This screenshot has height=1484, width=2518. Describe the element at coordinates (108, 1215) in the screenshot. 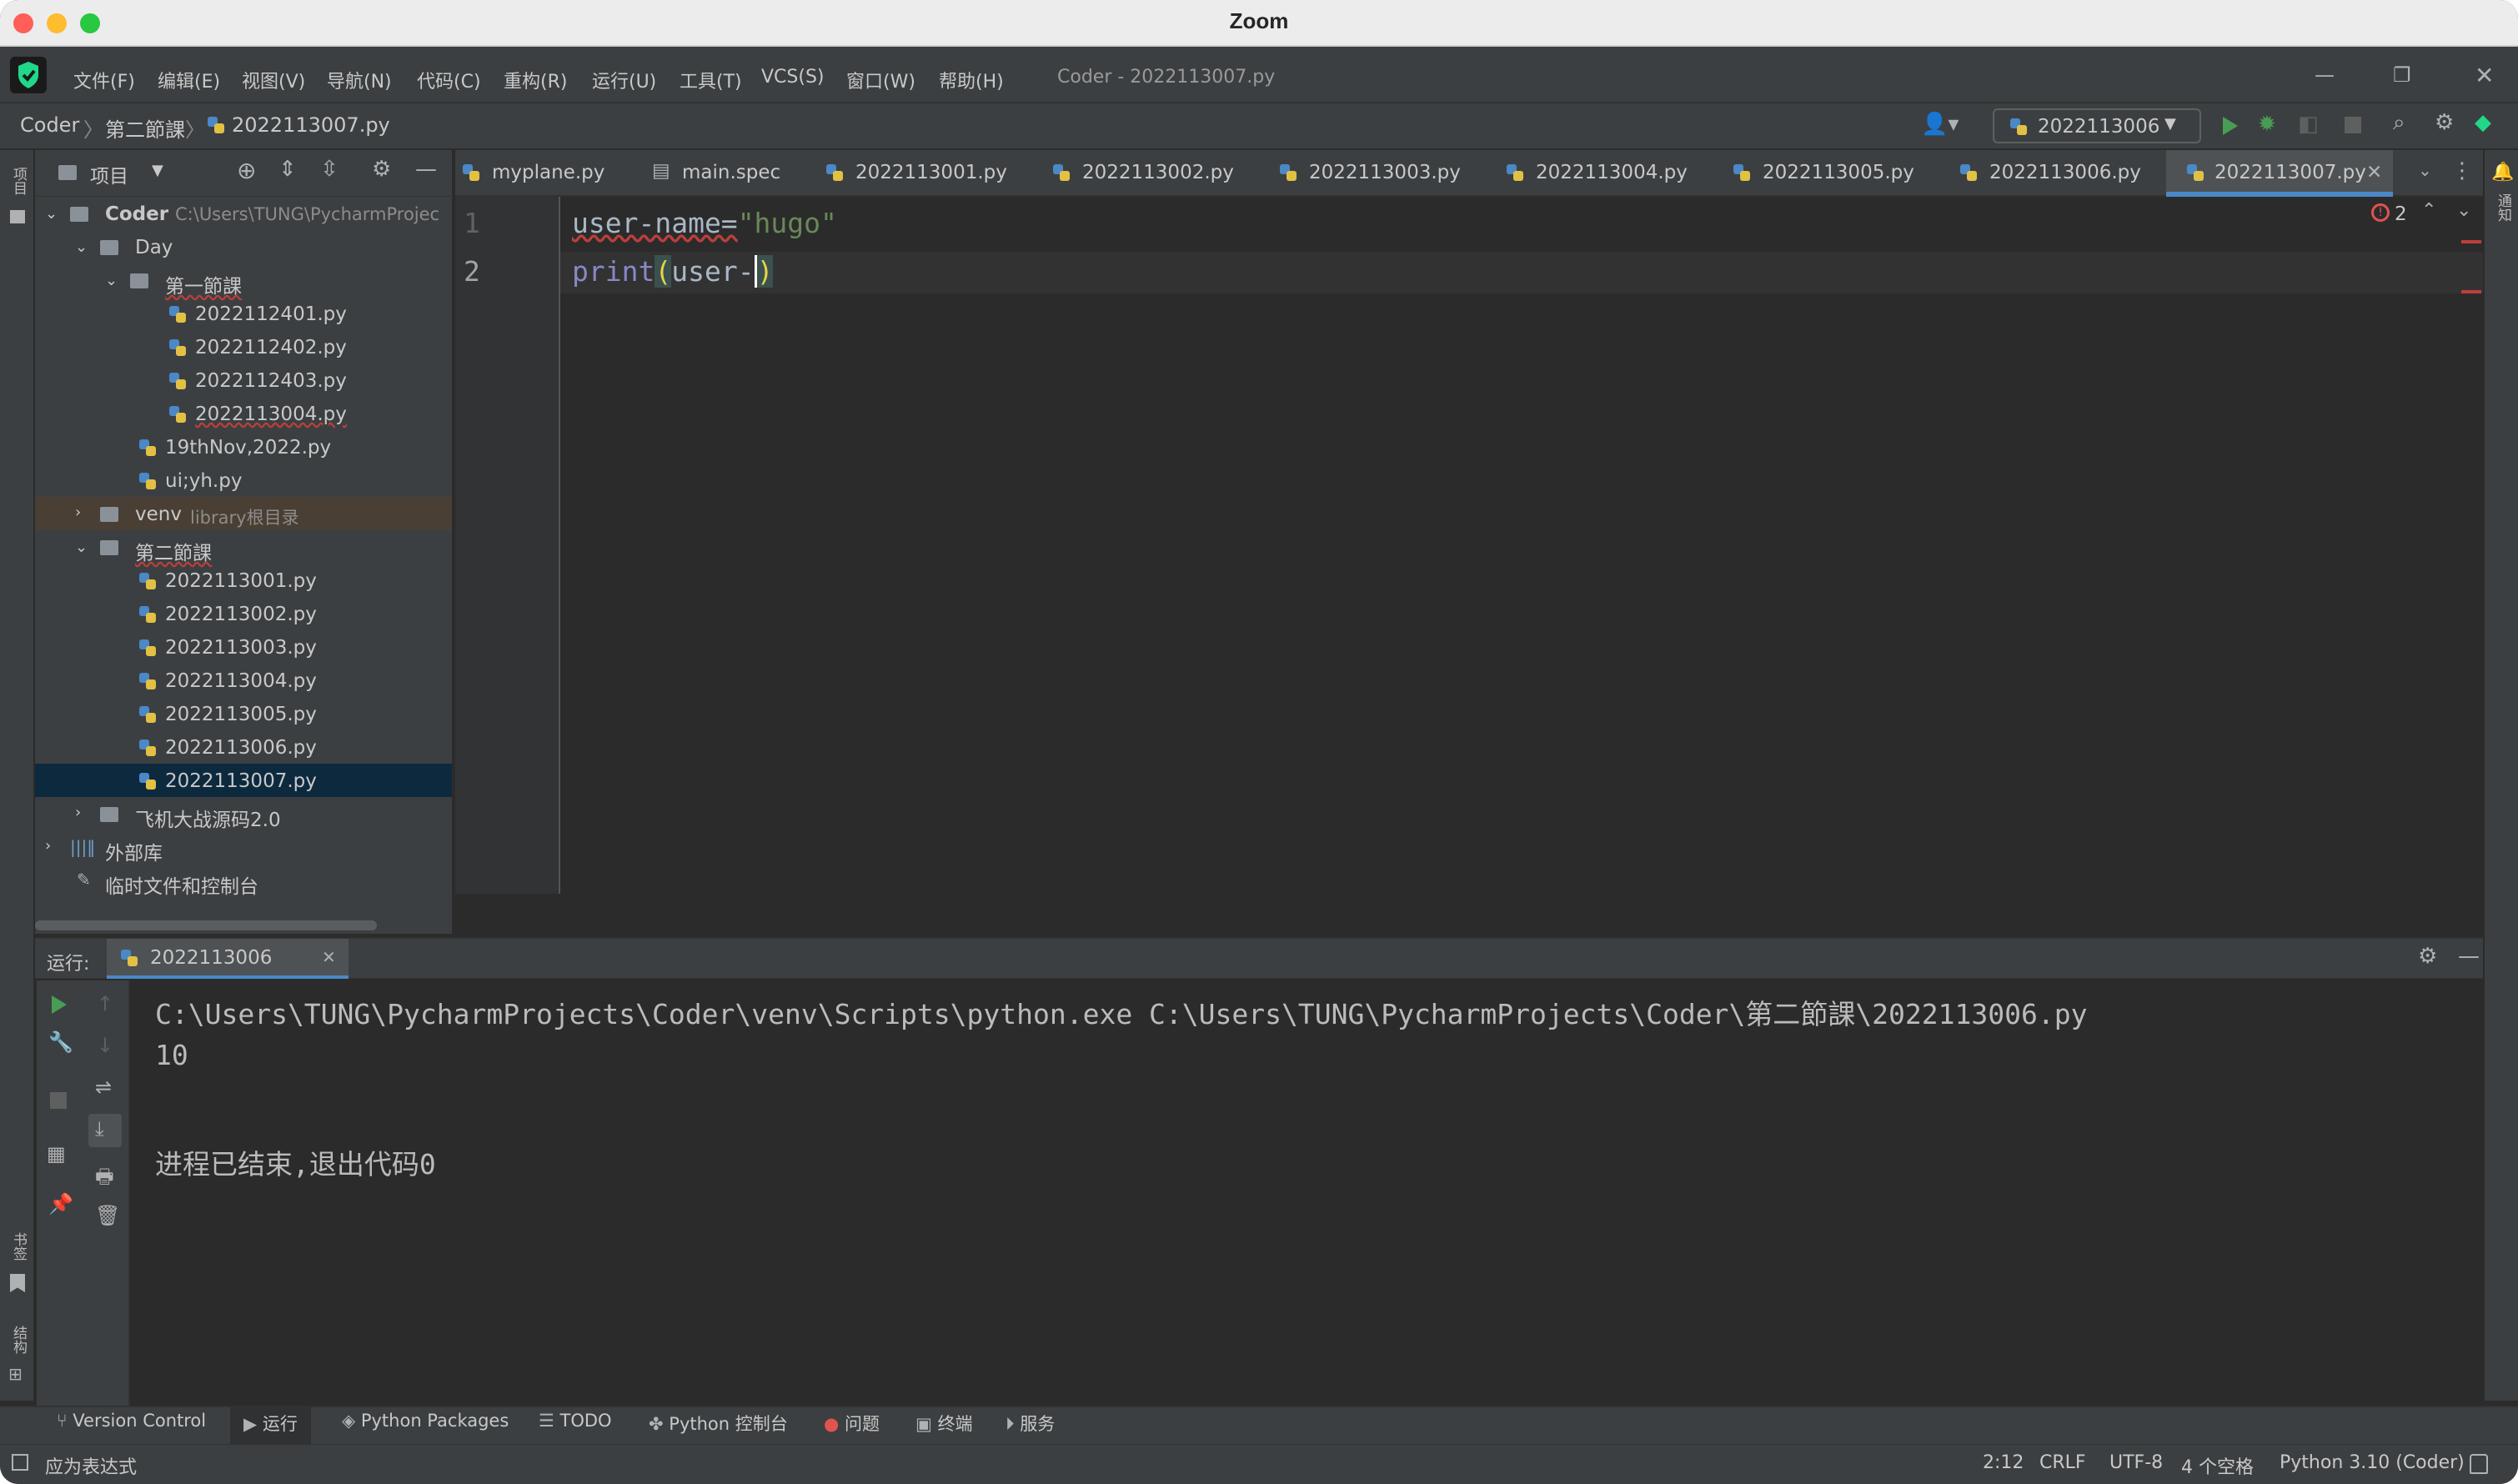

I see `trash-icon: 🗑` at that location.